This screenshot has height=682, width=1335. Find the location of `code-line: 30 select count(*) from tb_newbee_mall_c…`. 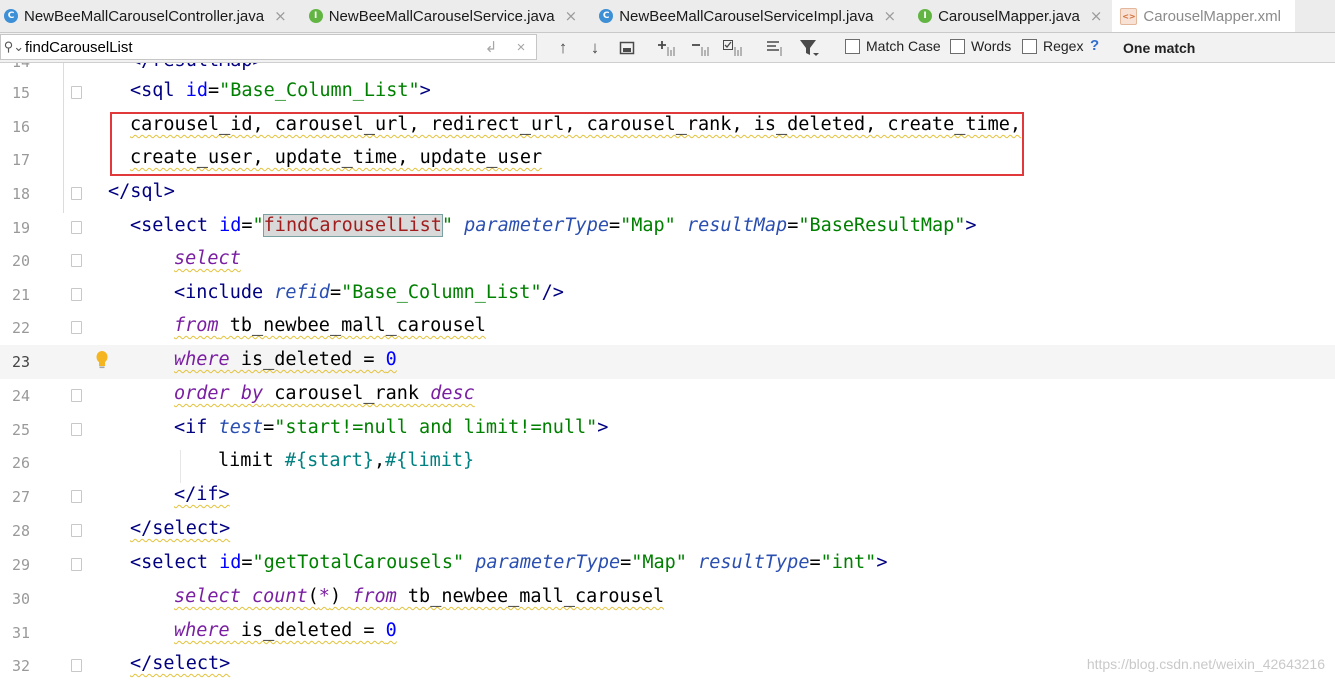

code-line: 30 select count(*) from tb_newbee_mall_c… is located at coordinates (667, 599).